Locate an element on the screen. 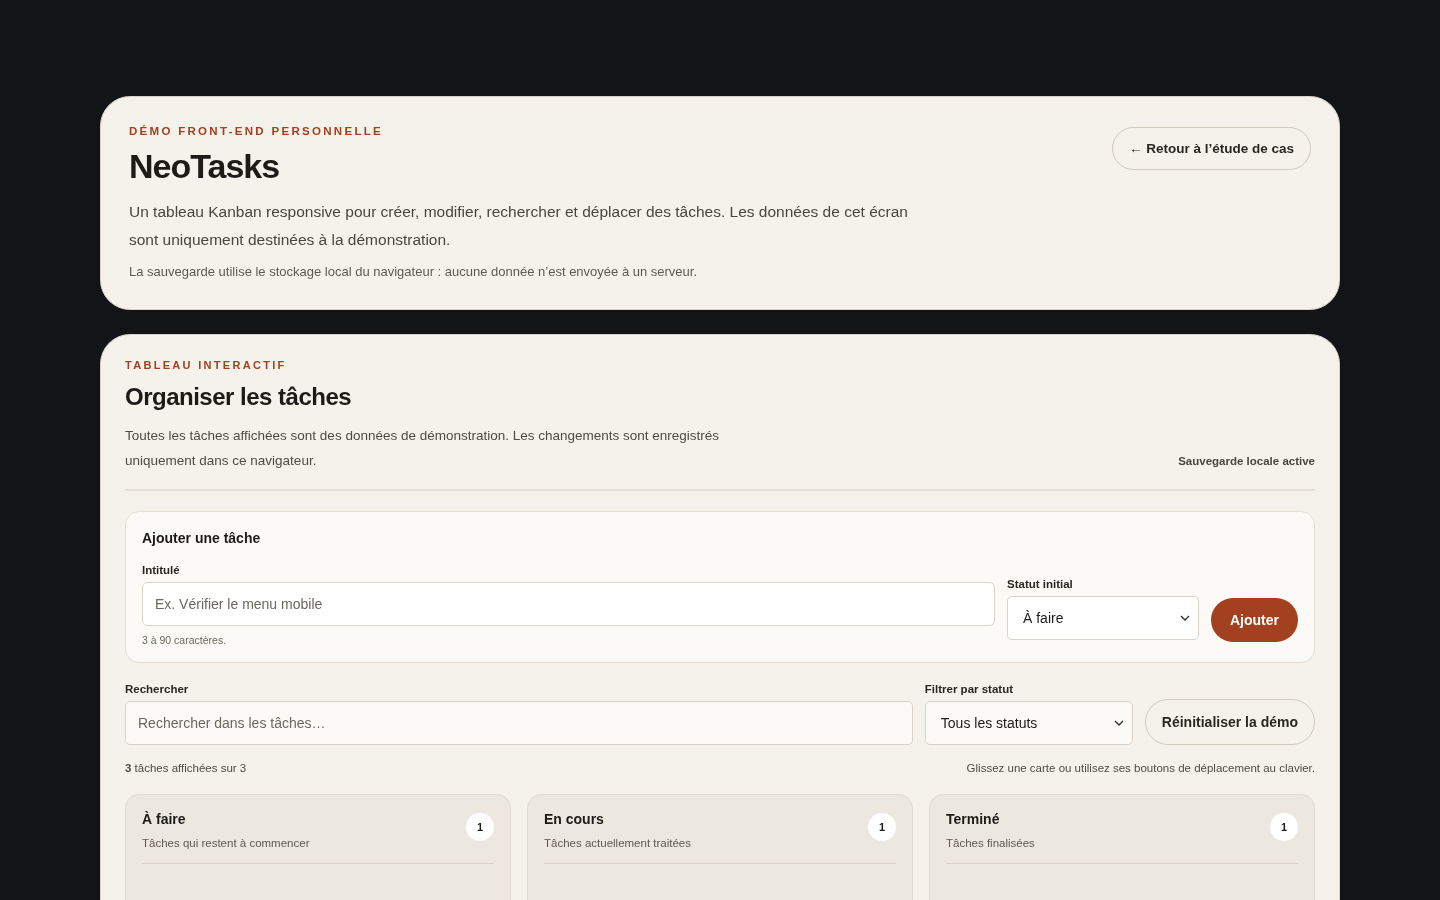 This screenshot has height=900, width=1440. title-input-field: Ex. Vérifier le menu mobile is located at coordinates (568, 604).